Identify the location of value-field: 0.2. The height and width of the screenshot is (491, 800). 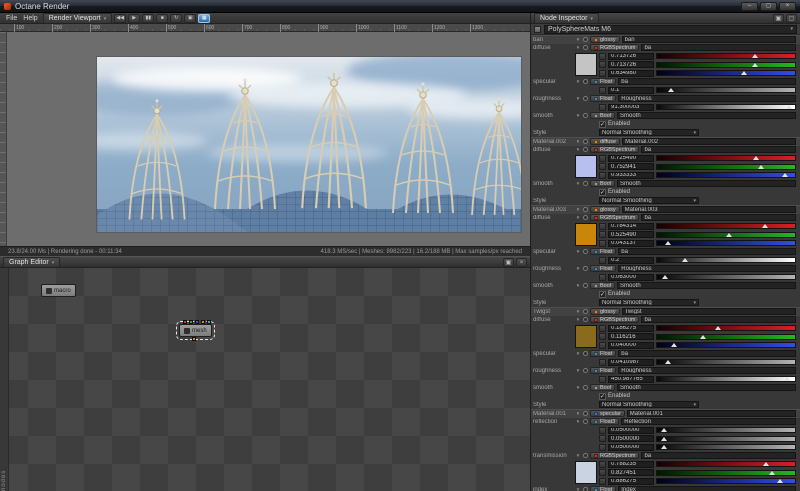
(631, 260).